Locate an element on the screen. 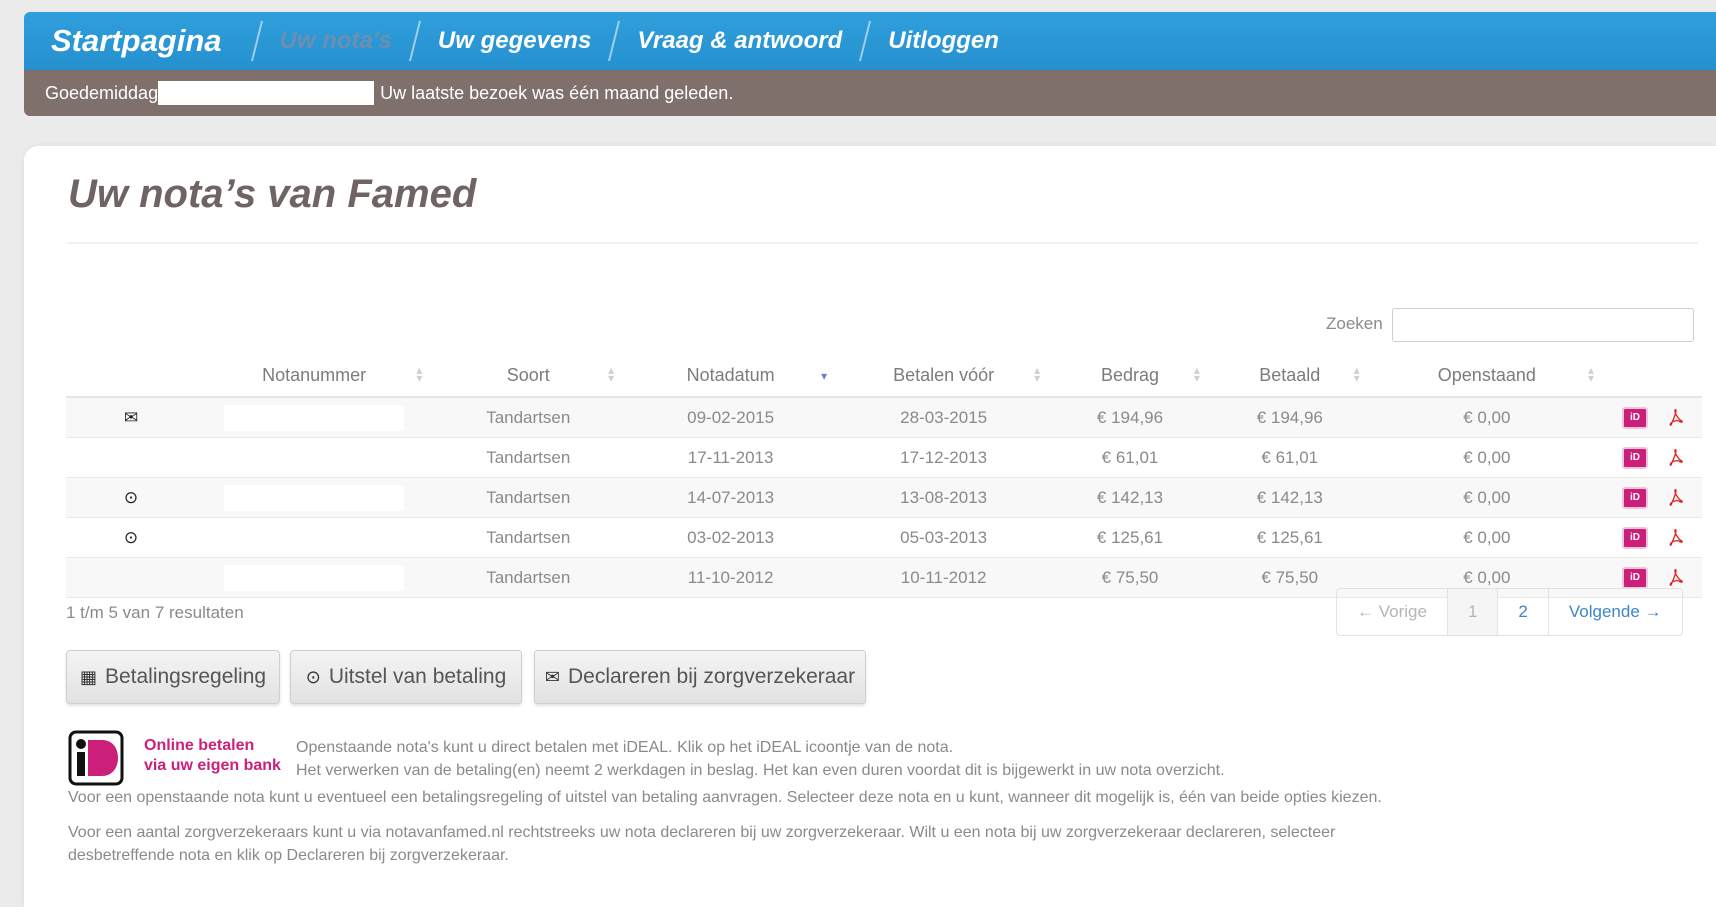 The image size is (1716, 907). nav-startpagina: Startpagina is located at coordinates (140, 41).